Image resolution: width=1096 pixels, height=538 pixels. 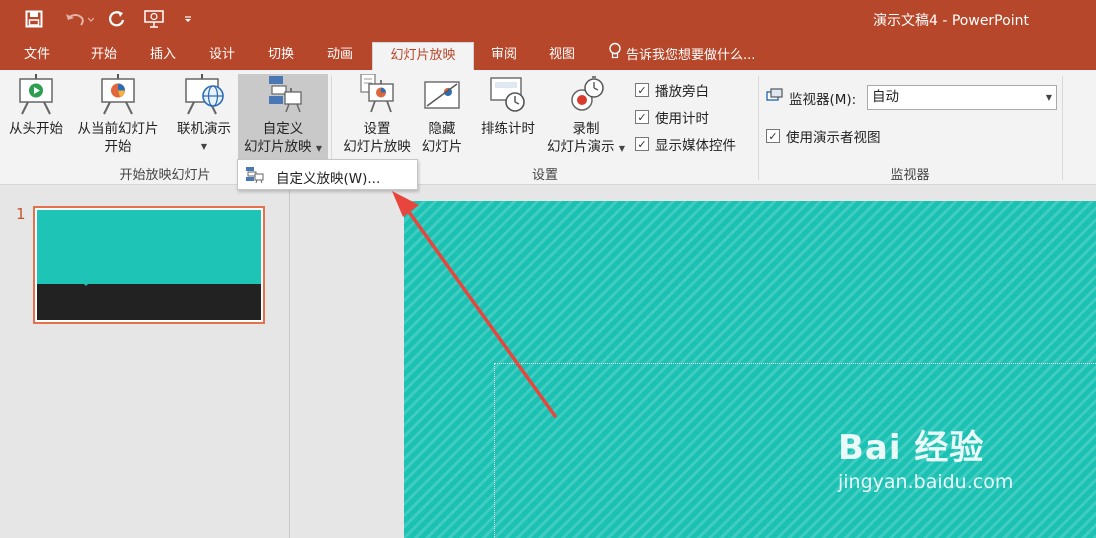 What do you see at coordinates (586, 129) in the screenshot?
I see `record-label-line1: 录制` at bounding box center [586, 129].